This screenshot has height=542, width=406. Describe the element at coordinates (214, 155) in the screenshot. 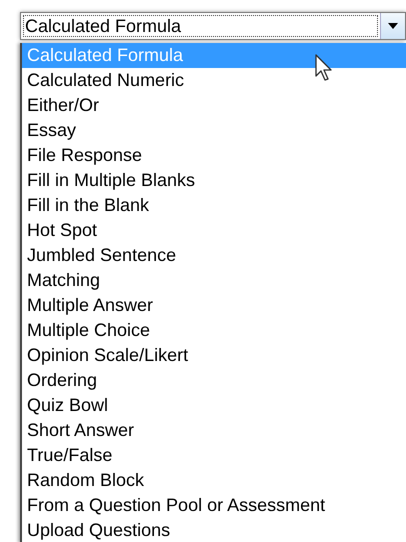

I see `dropdown-option: File Response` at that location.